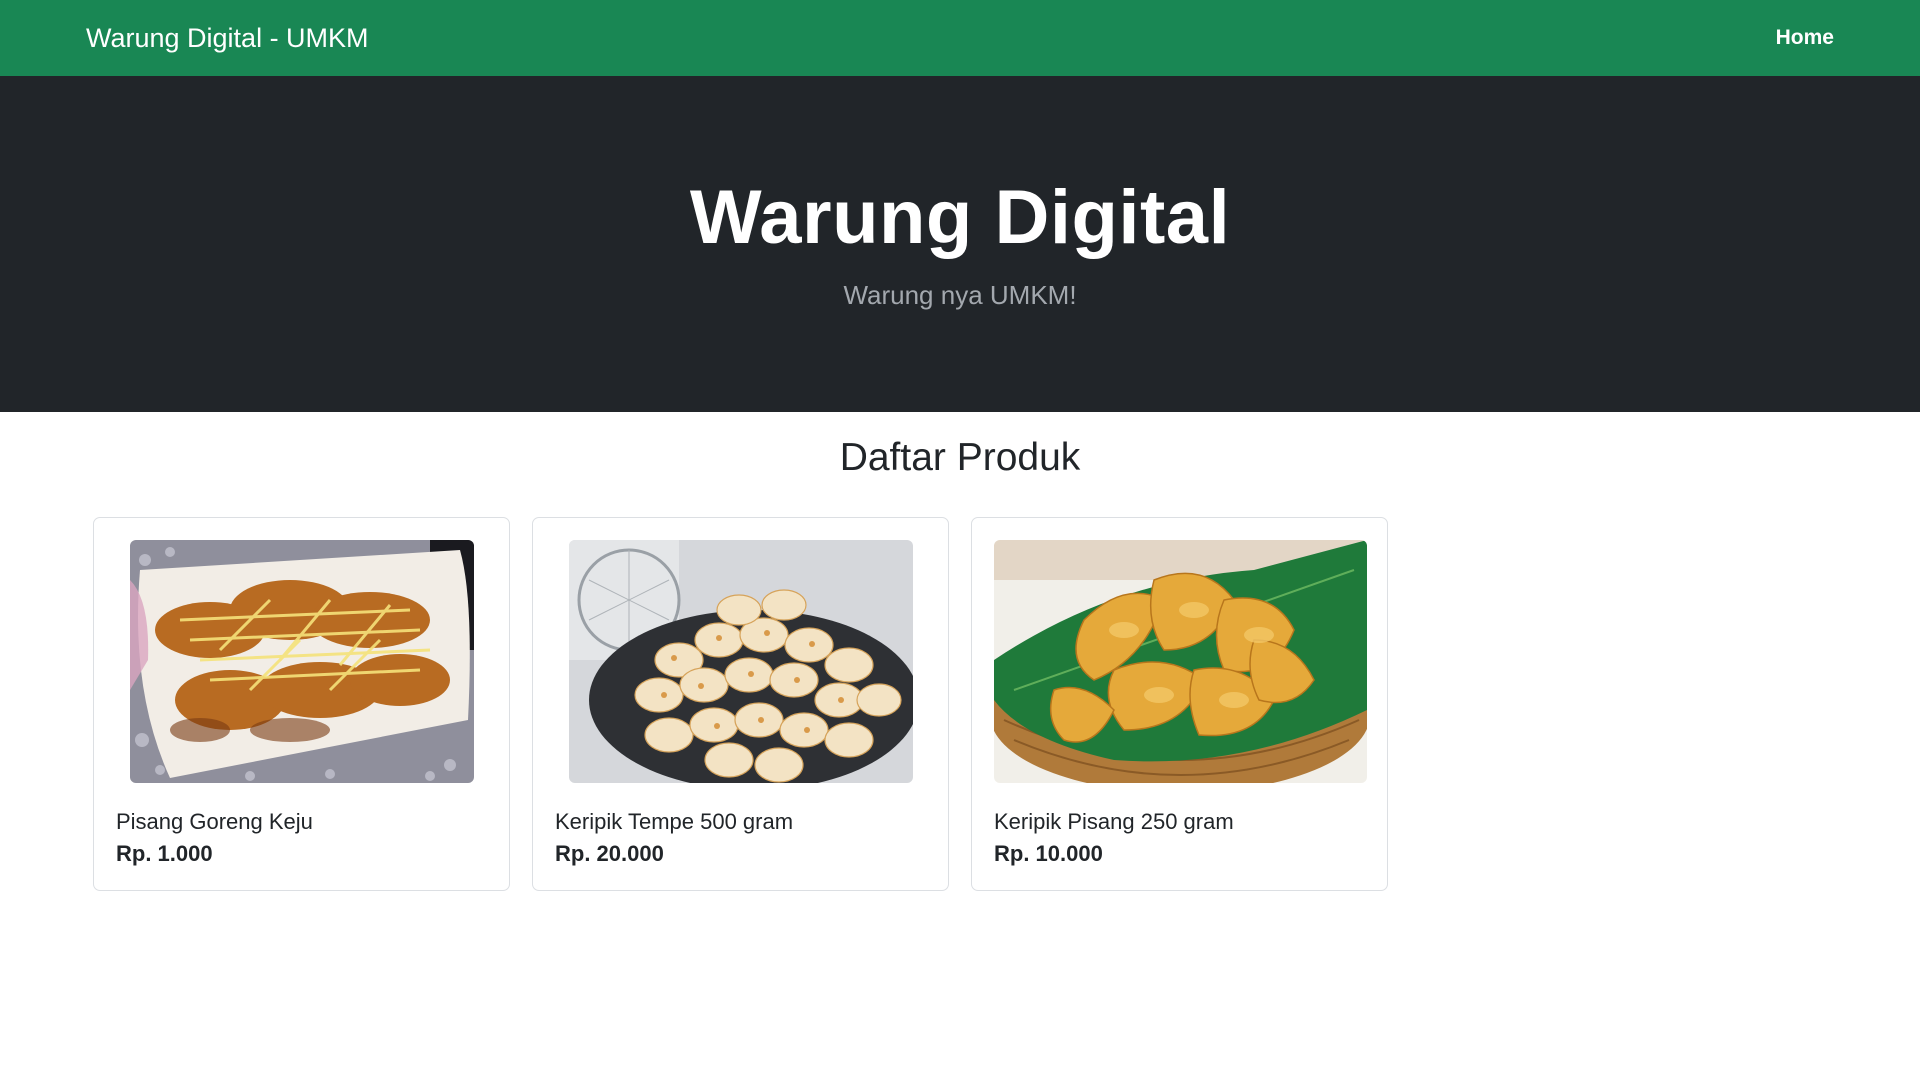  I want to click on product-card: Keripik Pisang 250 gram Rp. 10.000, so click(1179, 704).